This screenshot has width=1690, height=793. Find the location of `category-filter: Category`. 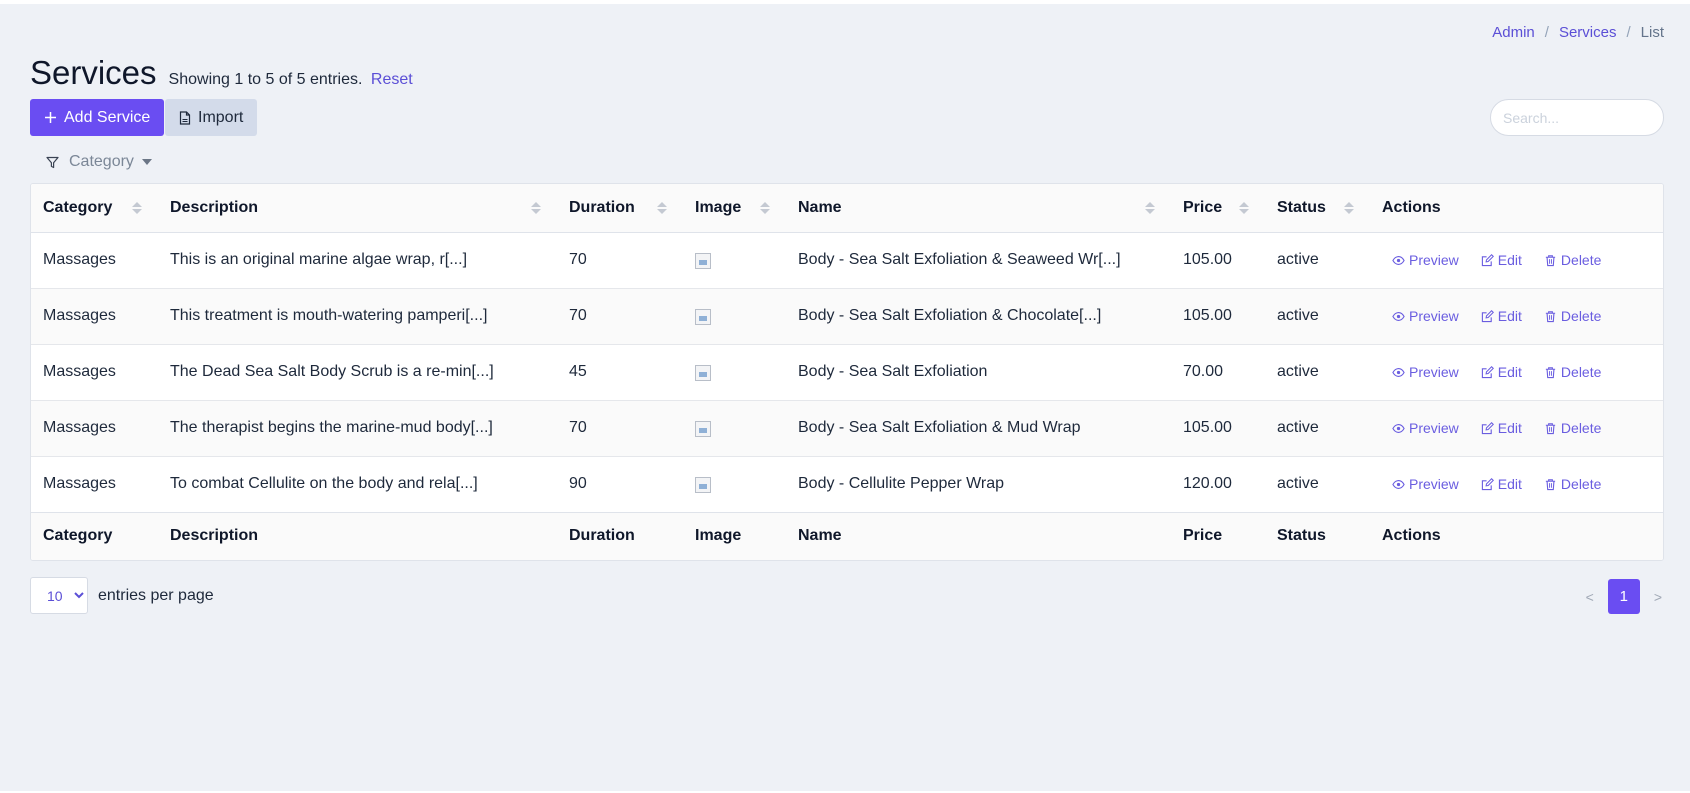

category-filter: Category is located at coordinates (99, 162).